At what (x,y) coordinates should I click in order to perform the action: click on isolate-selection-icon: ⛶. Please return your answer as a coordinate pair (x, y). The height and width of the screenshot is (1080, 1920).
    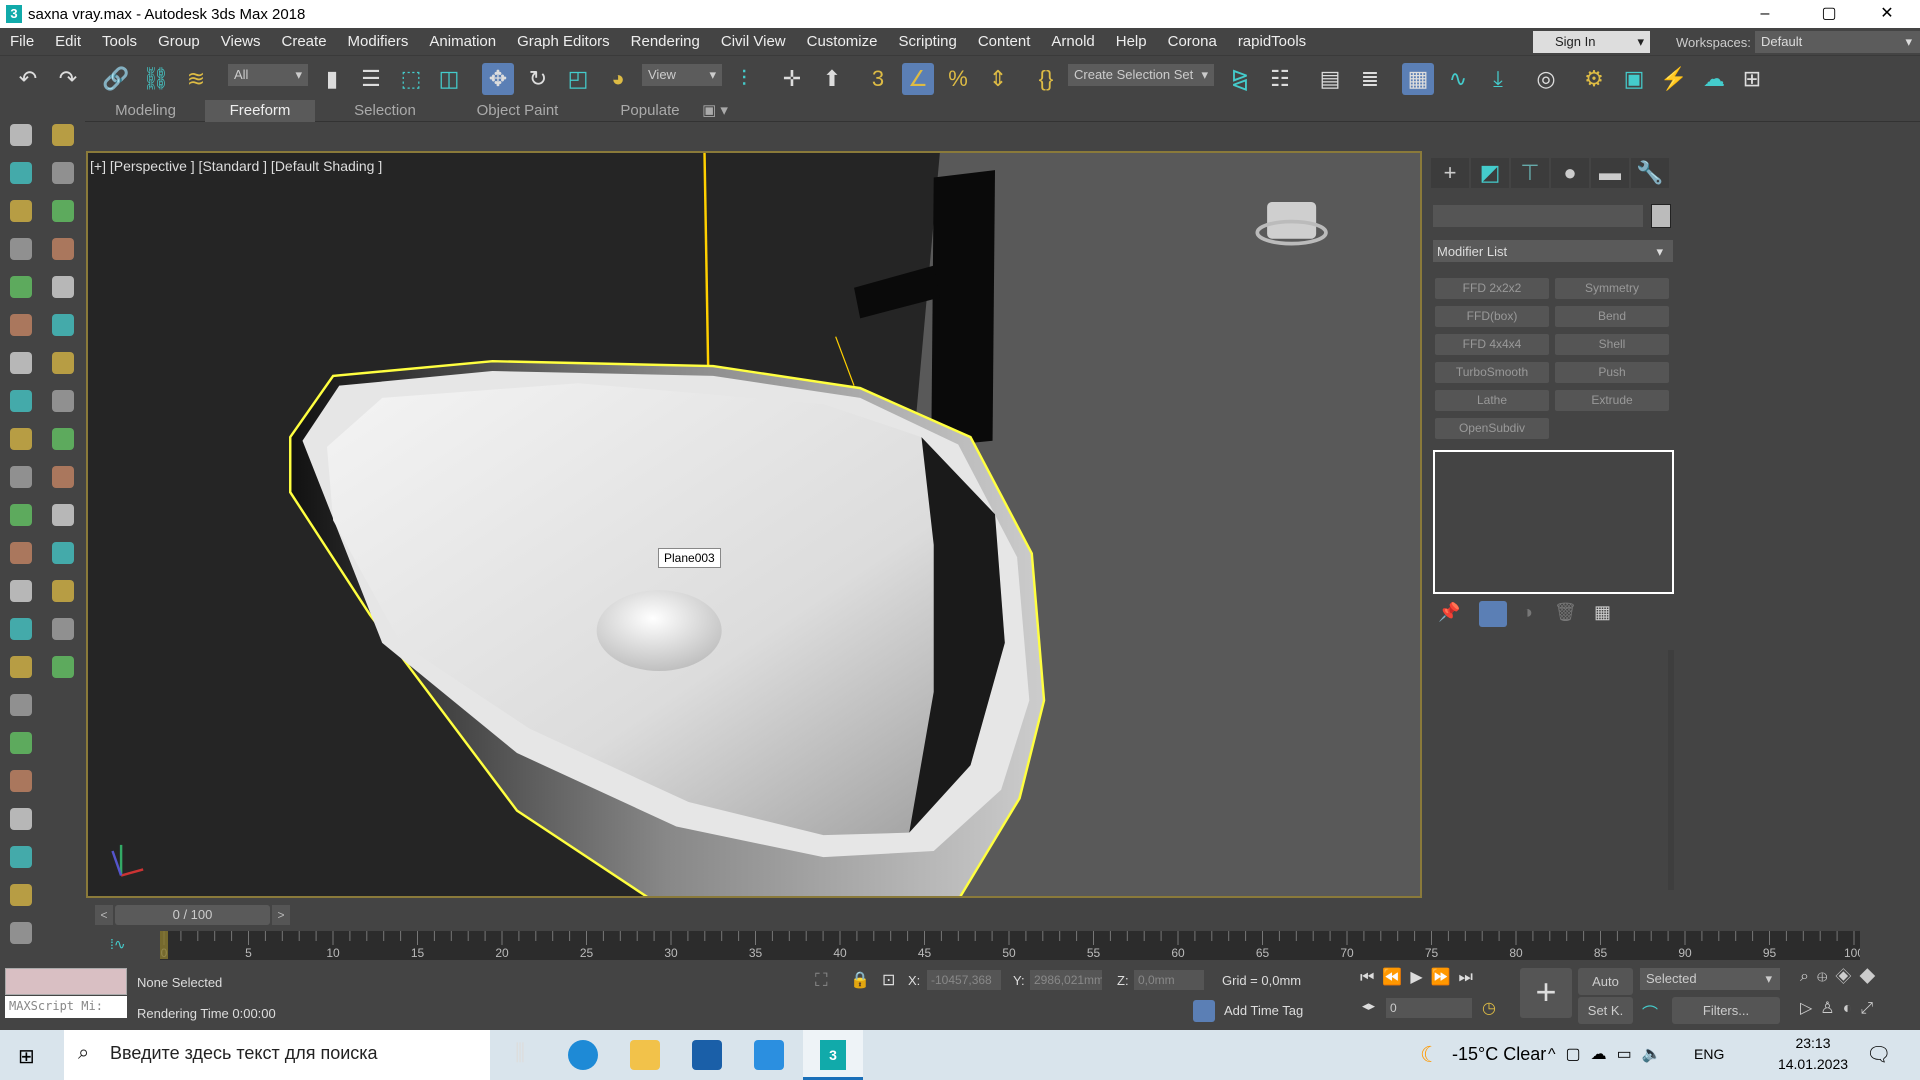
    Looking at the image, I should click on (821, 980).